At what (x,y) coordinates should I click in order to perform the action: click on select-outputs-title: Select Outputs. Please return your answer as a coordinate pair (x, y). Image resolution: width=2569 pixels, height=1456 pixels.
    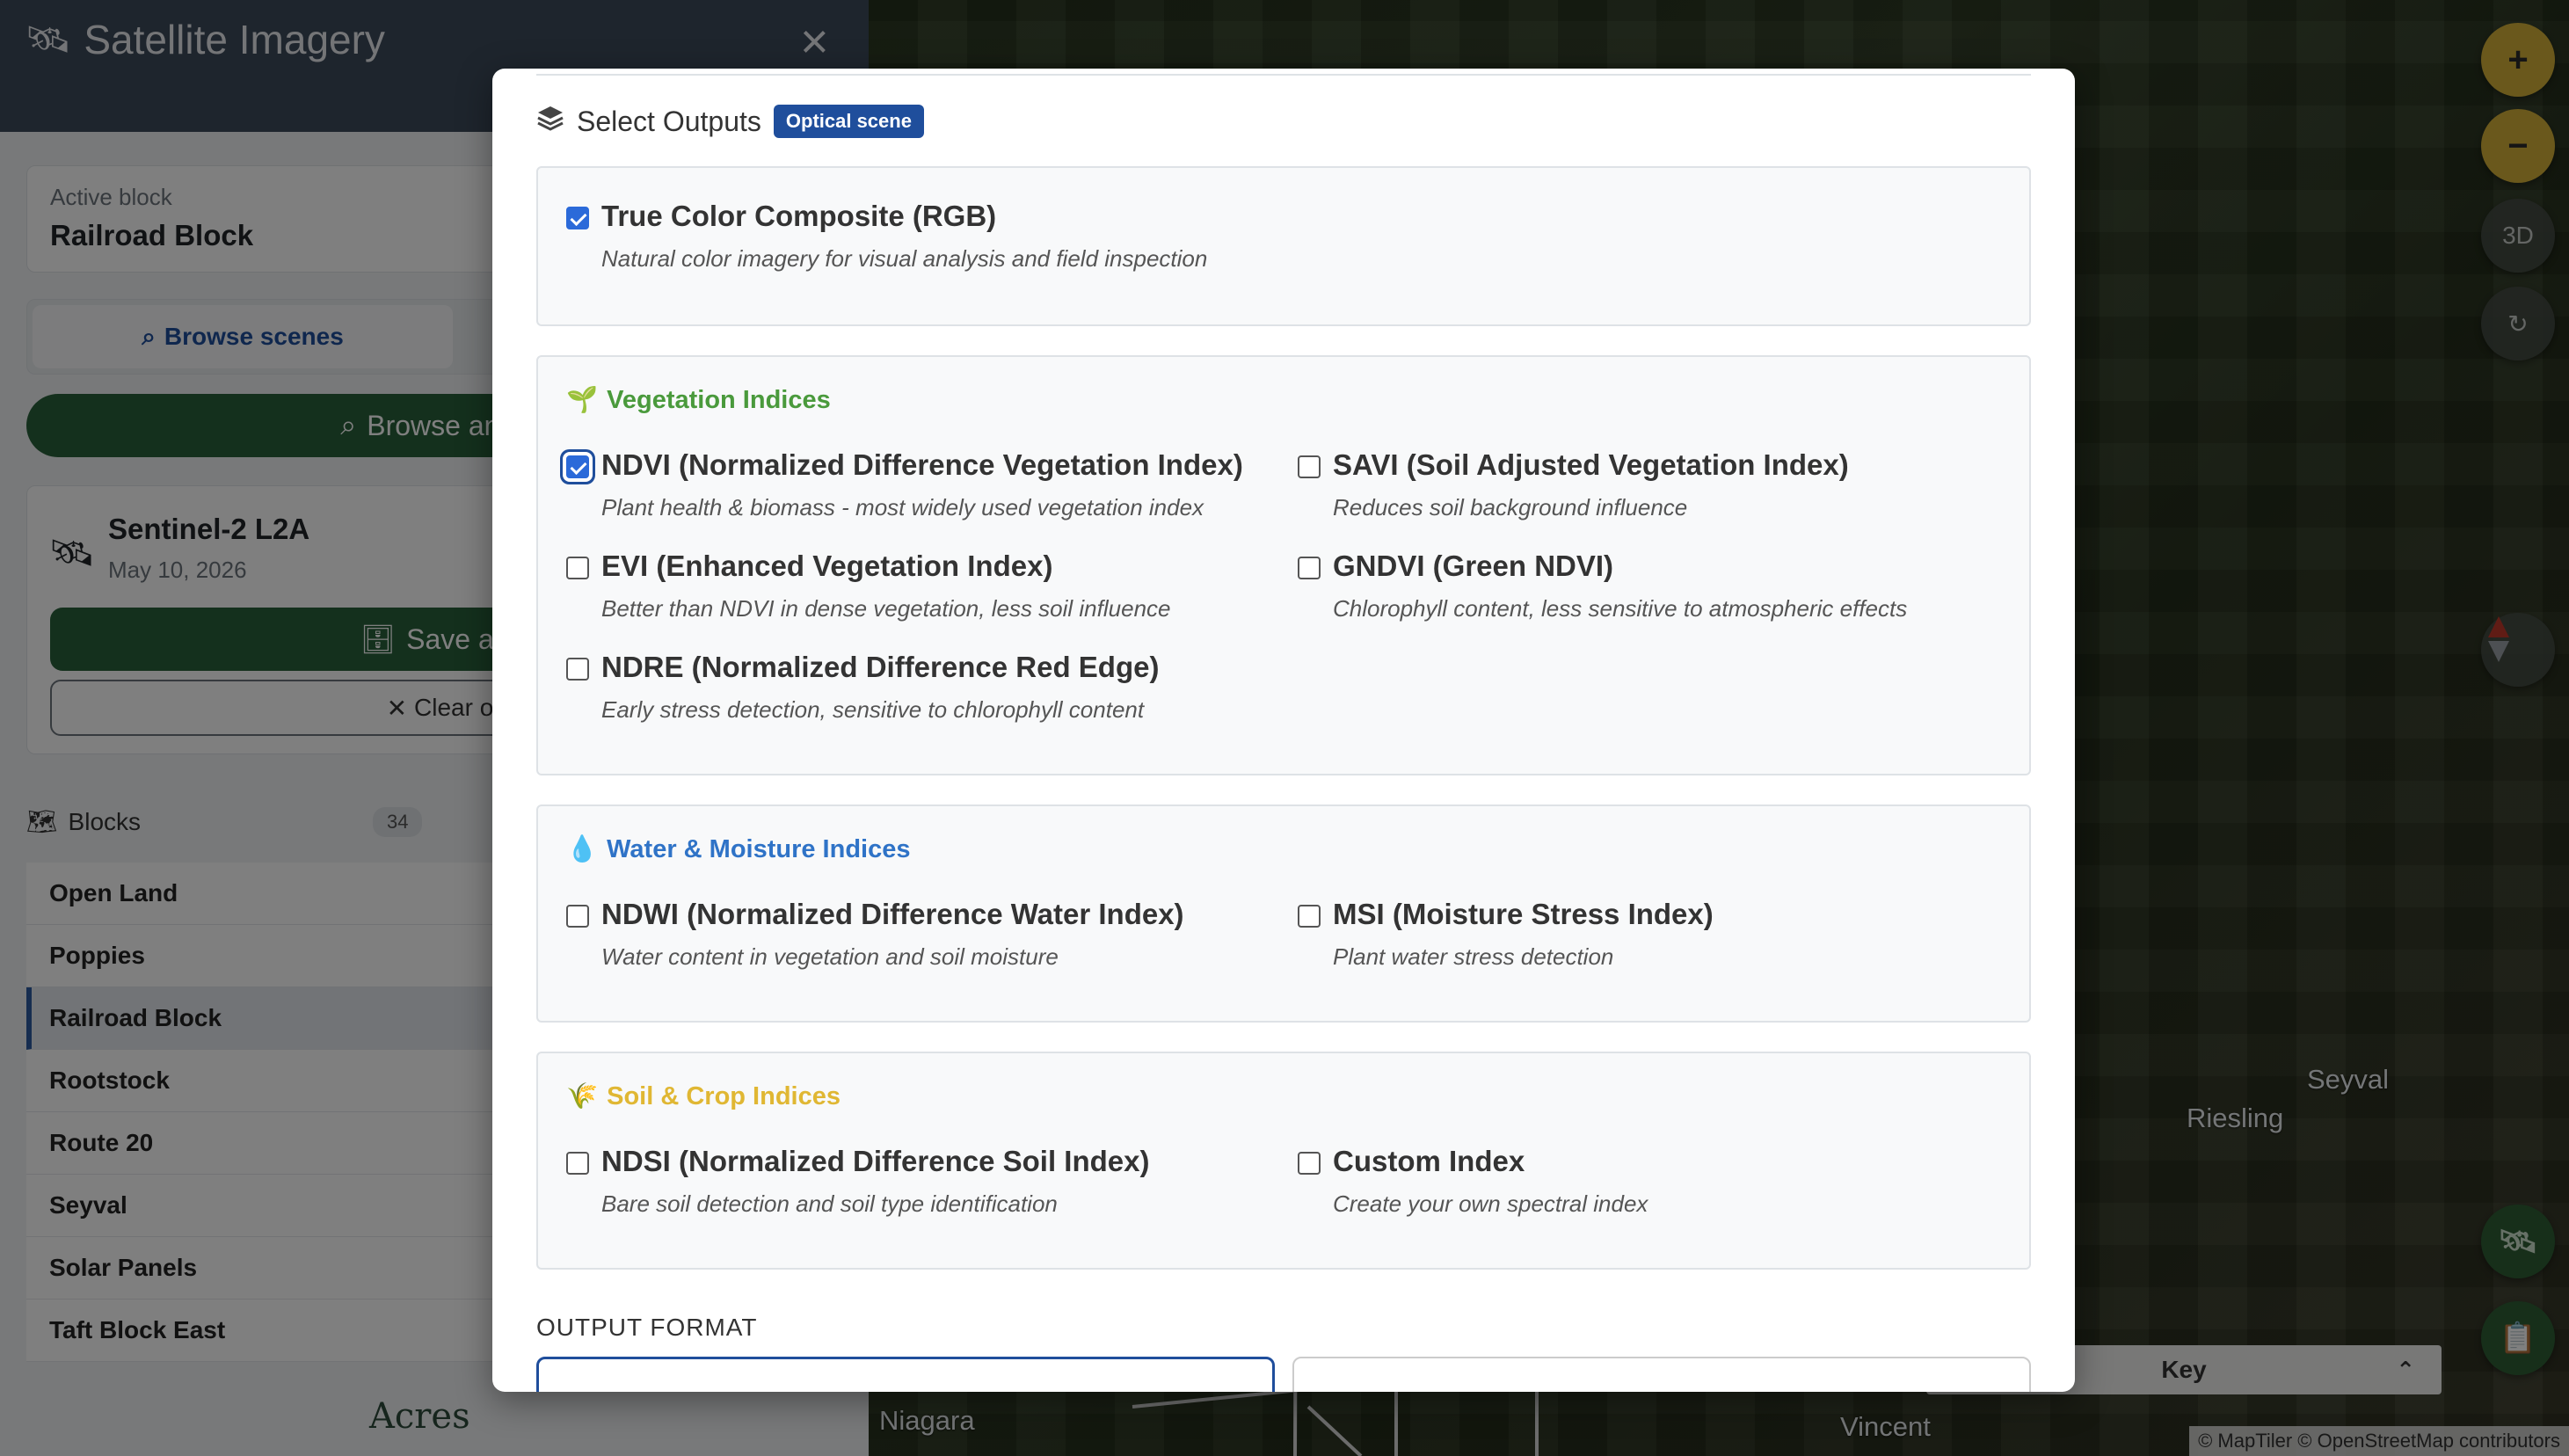
    Looking at the image, I should click on (669, 121).